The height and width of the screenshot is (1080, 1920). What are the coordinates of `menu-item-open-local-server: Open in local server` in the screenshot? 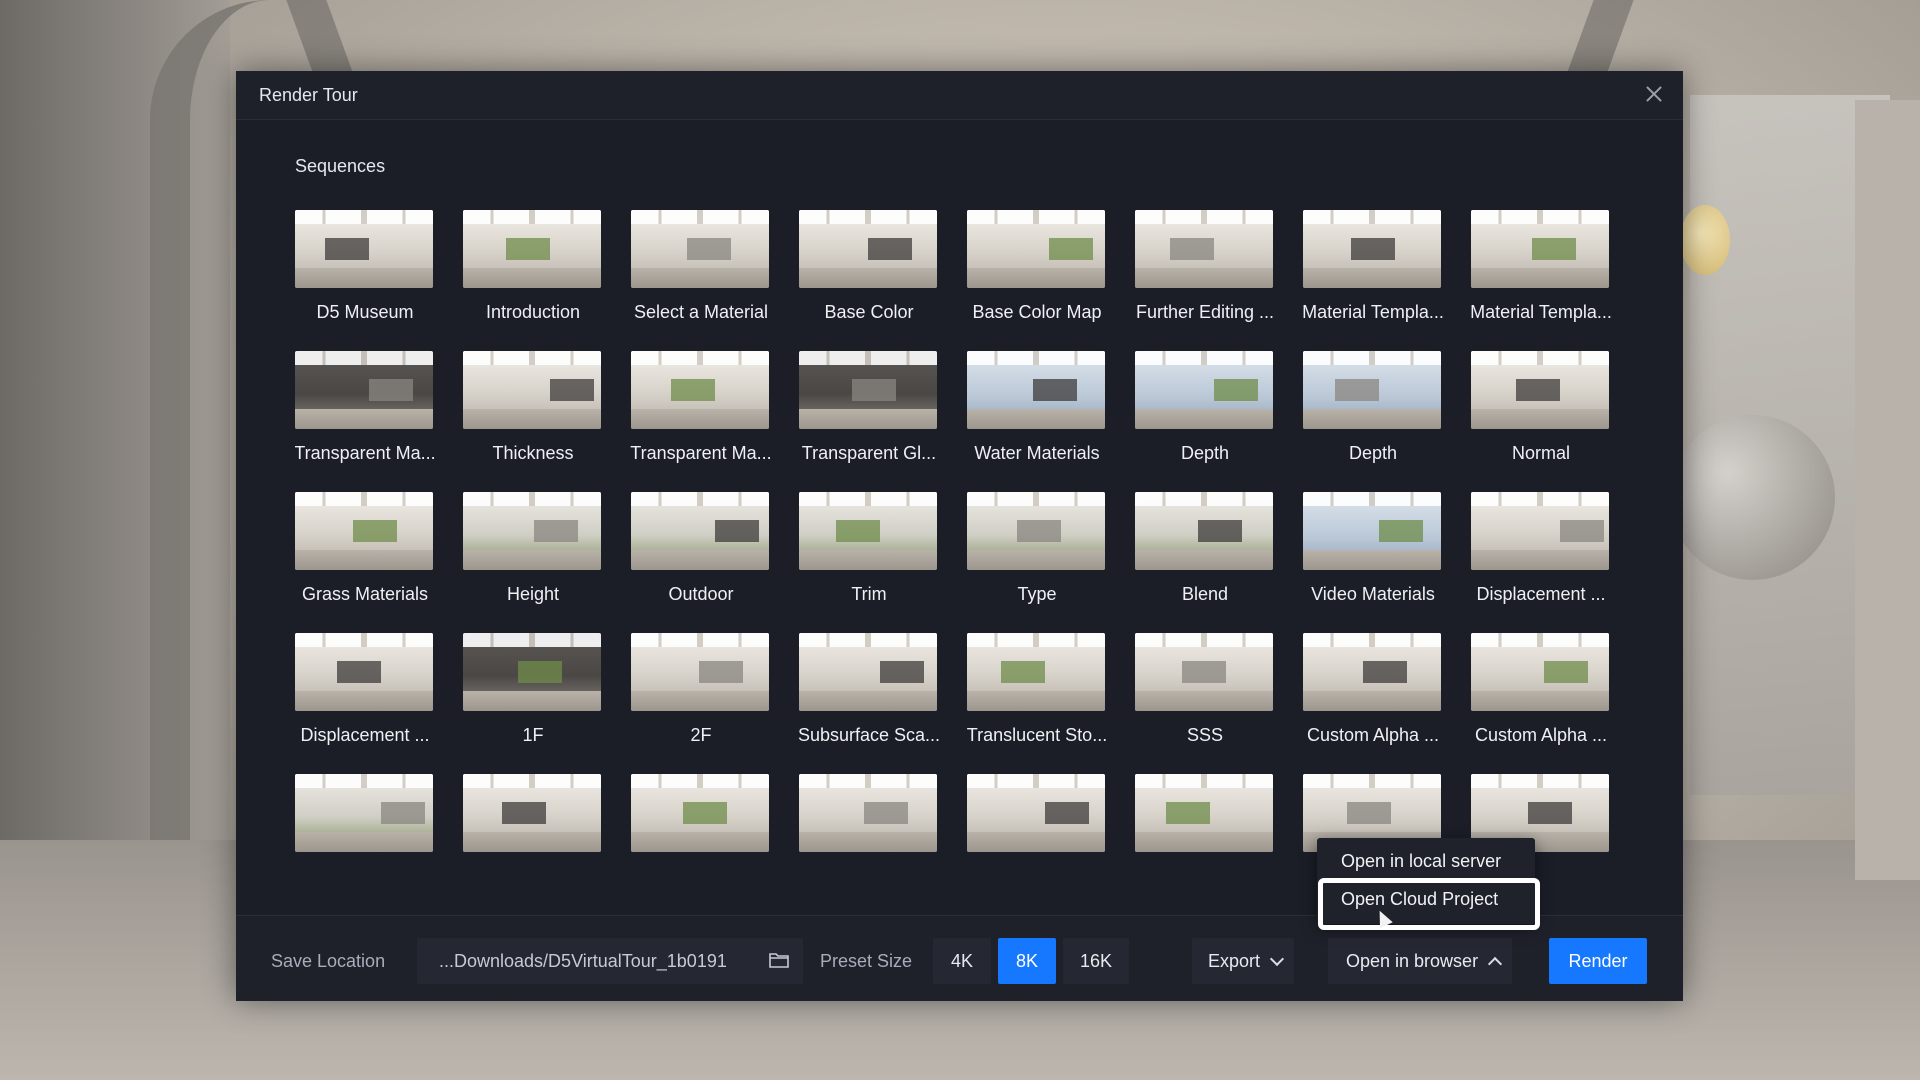 It's located at (1426, 860).